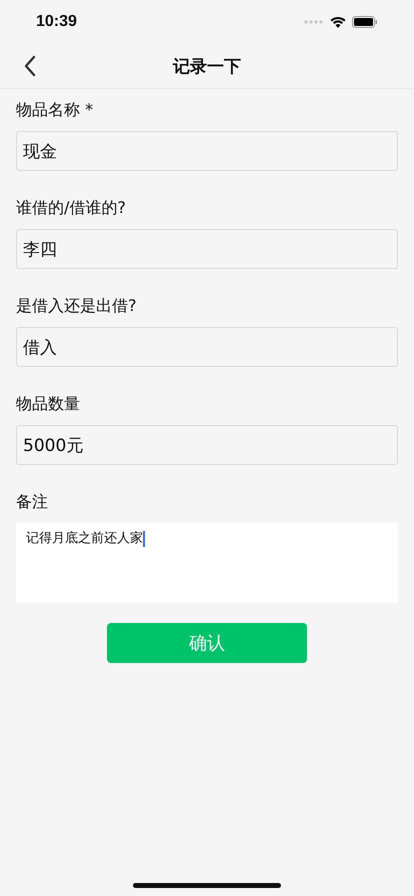  What do you see at coordinates (338, 22) in the screenshot?
I see `wifi-icon` at bounding box center [338, 22].